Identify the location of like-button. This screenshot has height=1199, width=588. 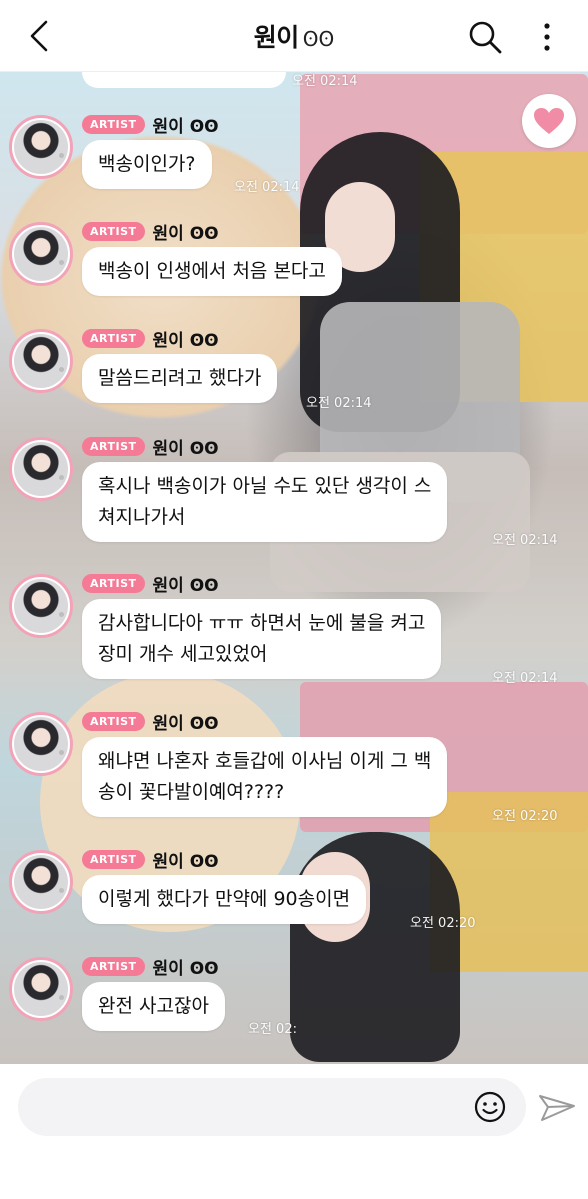
(549, 121).